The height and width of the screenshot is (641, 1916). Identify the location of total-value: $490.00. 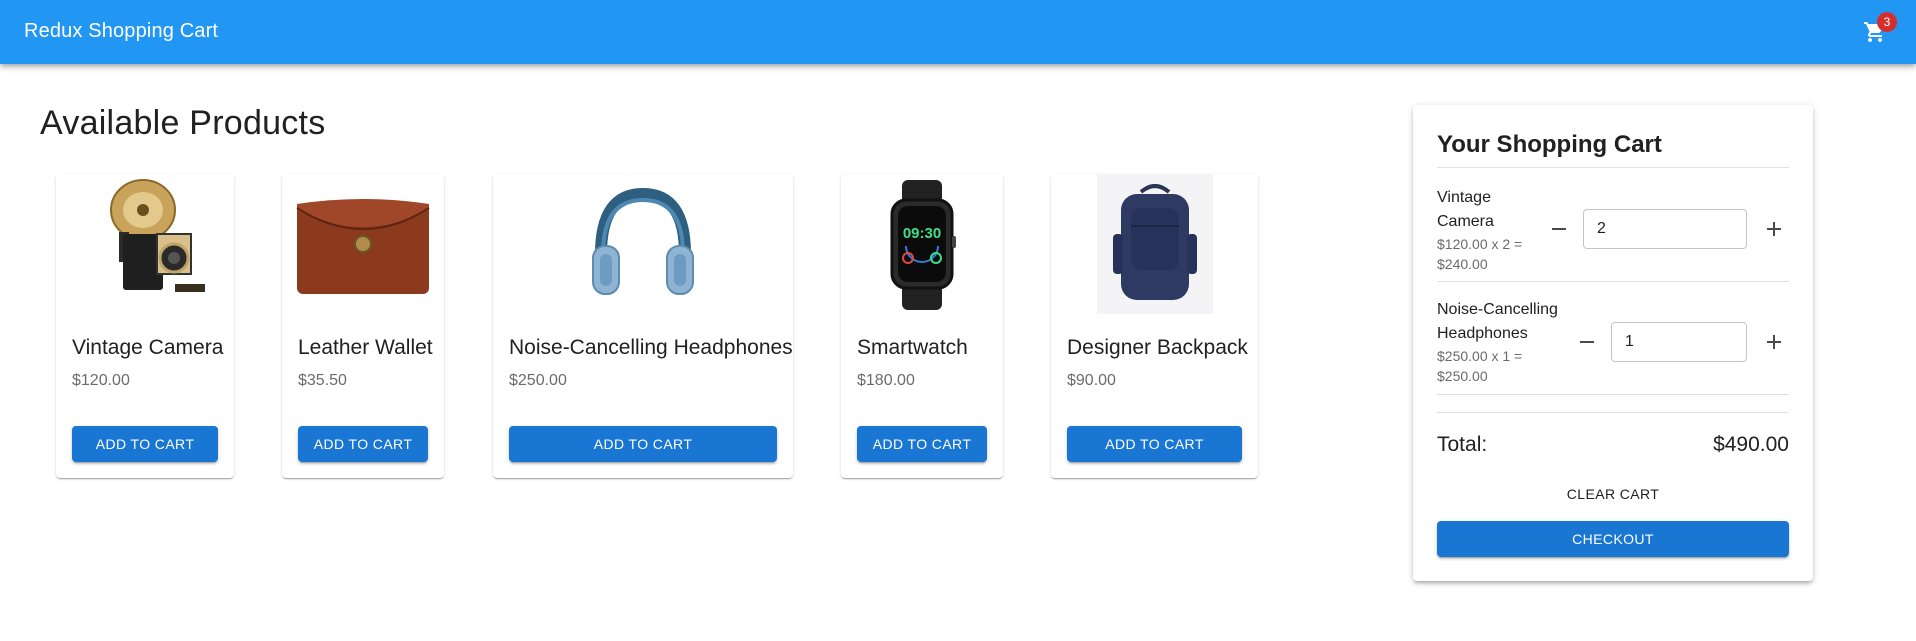
(1751, 444).